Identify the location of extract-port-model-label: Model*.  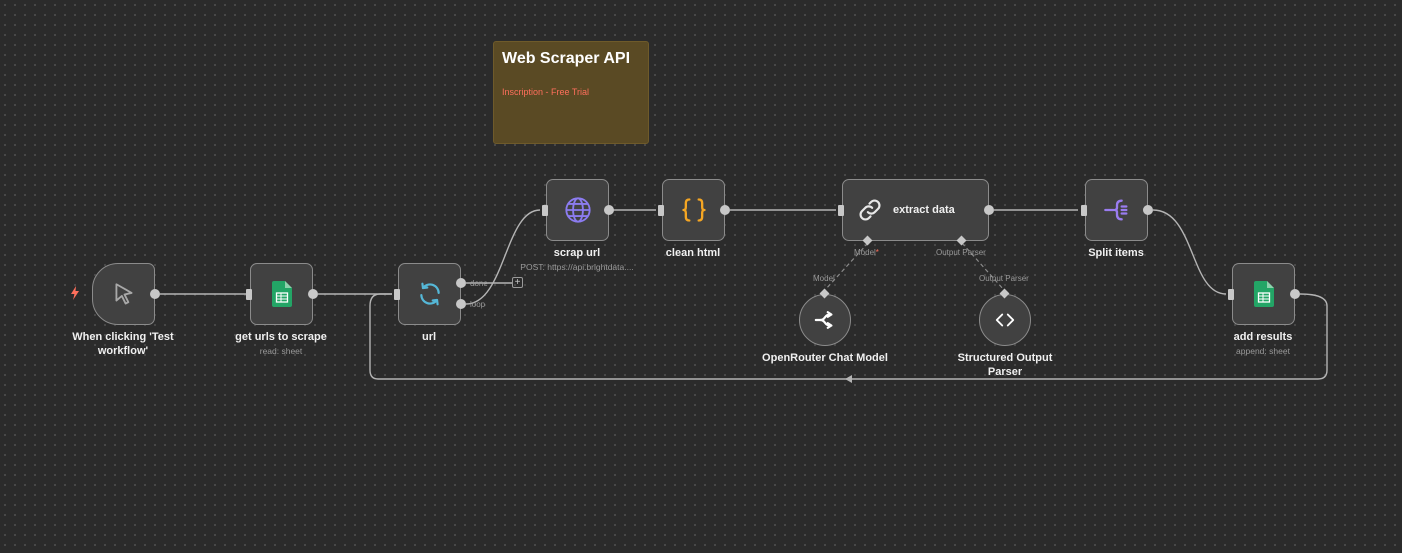
(866, 252).